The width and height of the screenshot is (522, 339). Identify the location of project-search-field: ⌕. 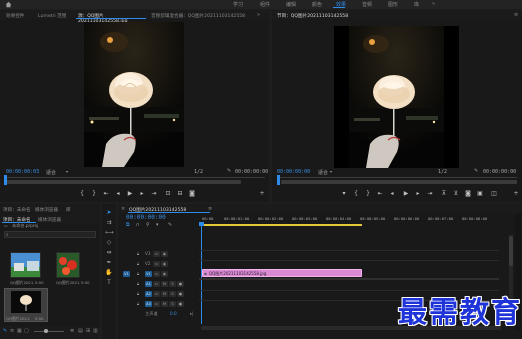
(50, 234).